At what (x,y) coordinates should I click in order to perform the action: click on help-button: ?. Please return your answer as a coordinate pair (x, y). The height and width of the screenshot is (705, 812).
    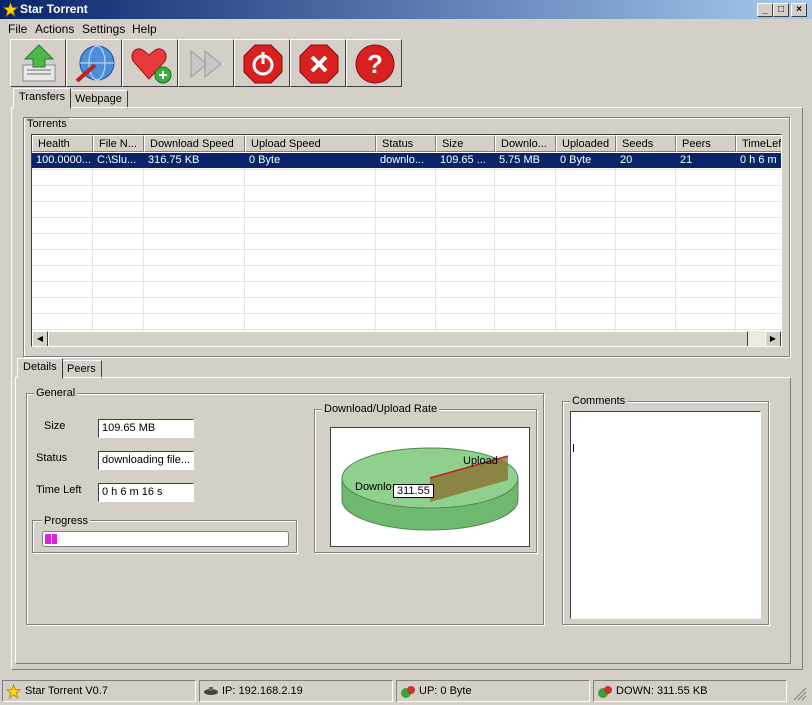
    Looking at the image, I should click on (374, 63).